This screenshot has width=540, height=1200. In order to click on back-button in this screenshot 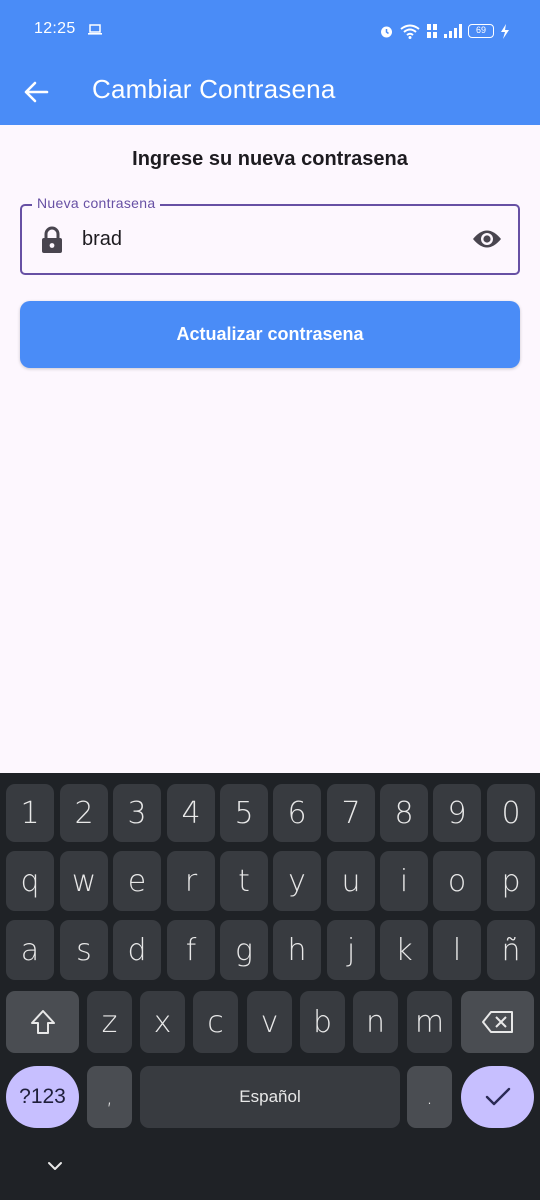, I will do `click(36, 92)`.